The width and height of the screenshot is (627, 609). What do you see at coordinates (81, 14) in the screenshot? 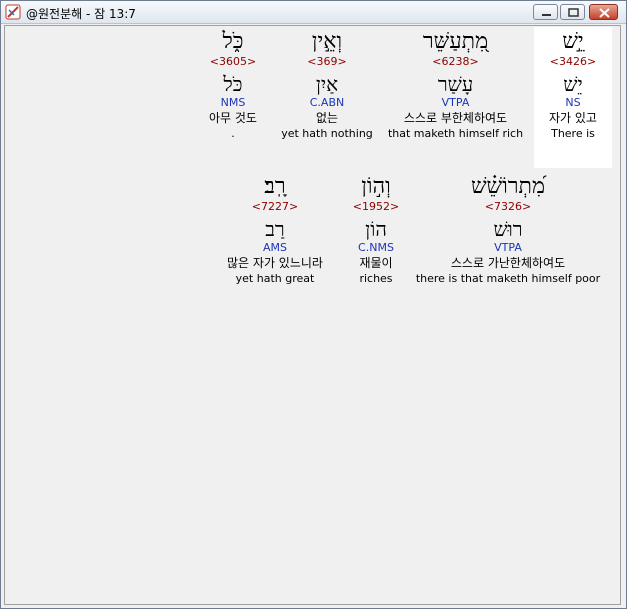
I see `window-title: @원전분해 - 잠 13:7` at bounding box center [81, 14].